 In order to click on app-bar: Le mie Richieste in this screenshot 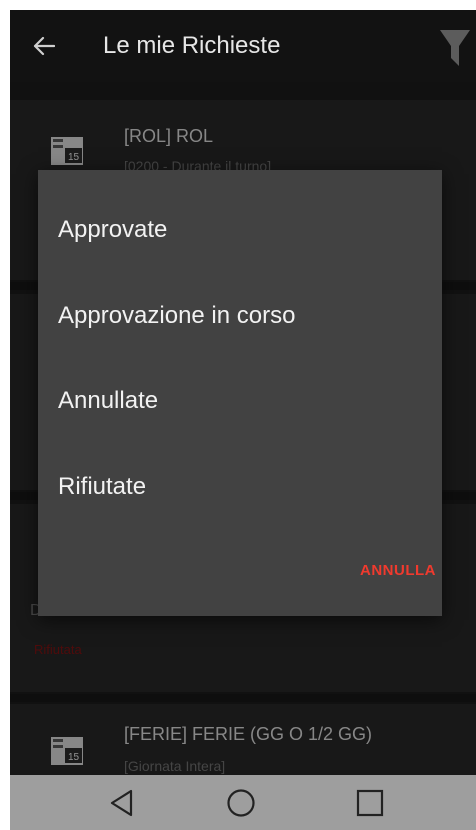, I will do `click(243, 46)`.